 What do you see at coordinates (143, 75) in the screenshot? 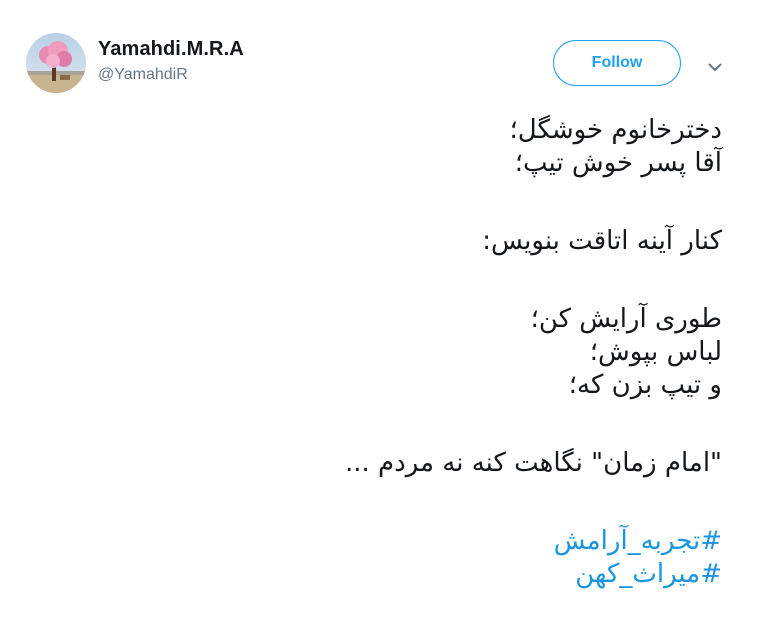
I see `user-handle: @YamahdiR` at bounding box center [143, 75].